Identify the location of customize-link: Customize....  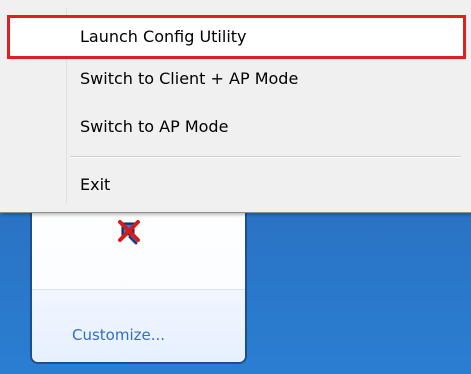
(118, 335).